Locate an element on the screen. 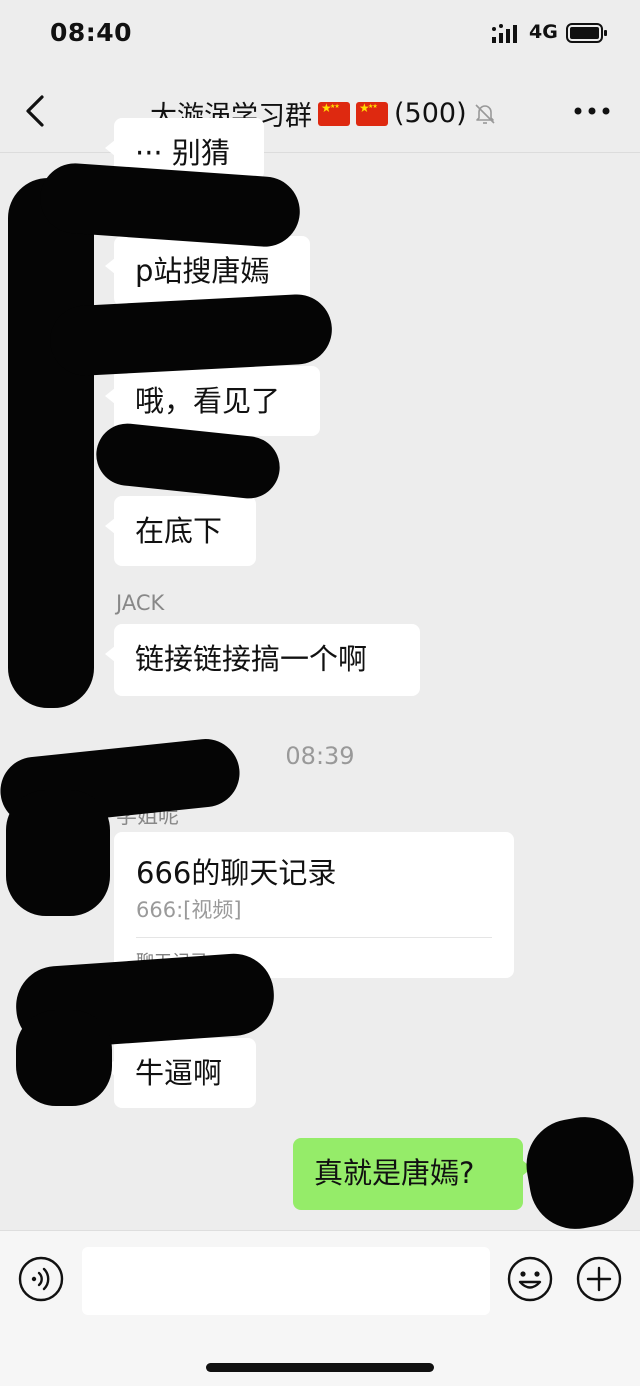  message-bubble: 链接链接搞一个啊 is located at coordinates (262, 660).